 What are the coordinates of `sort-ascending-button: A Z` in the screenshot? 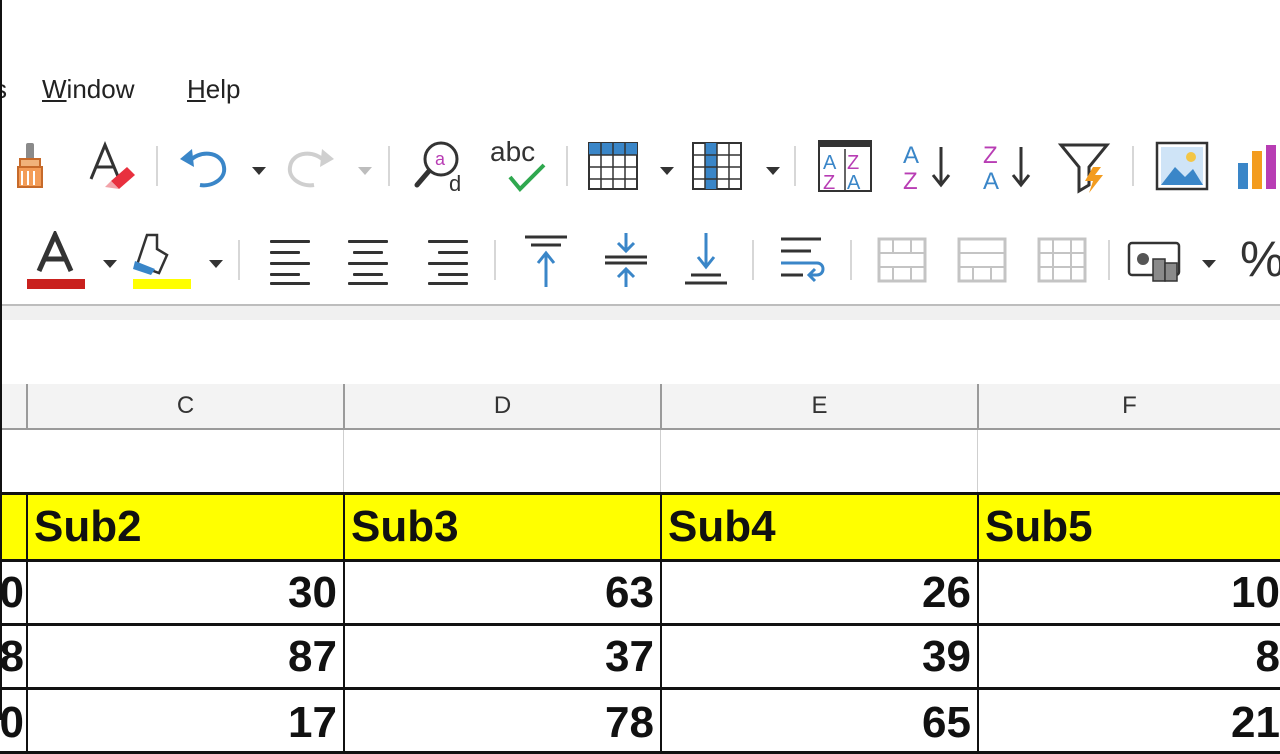 It's located at (928, 166).